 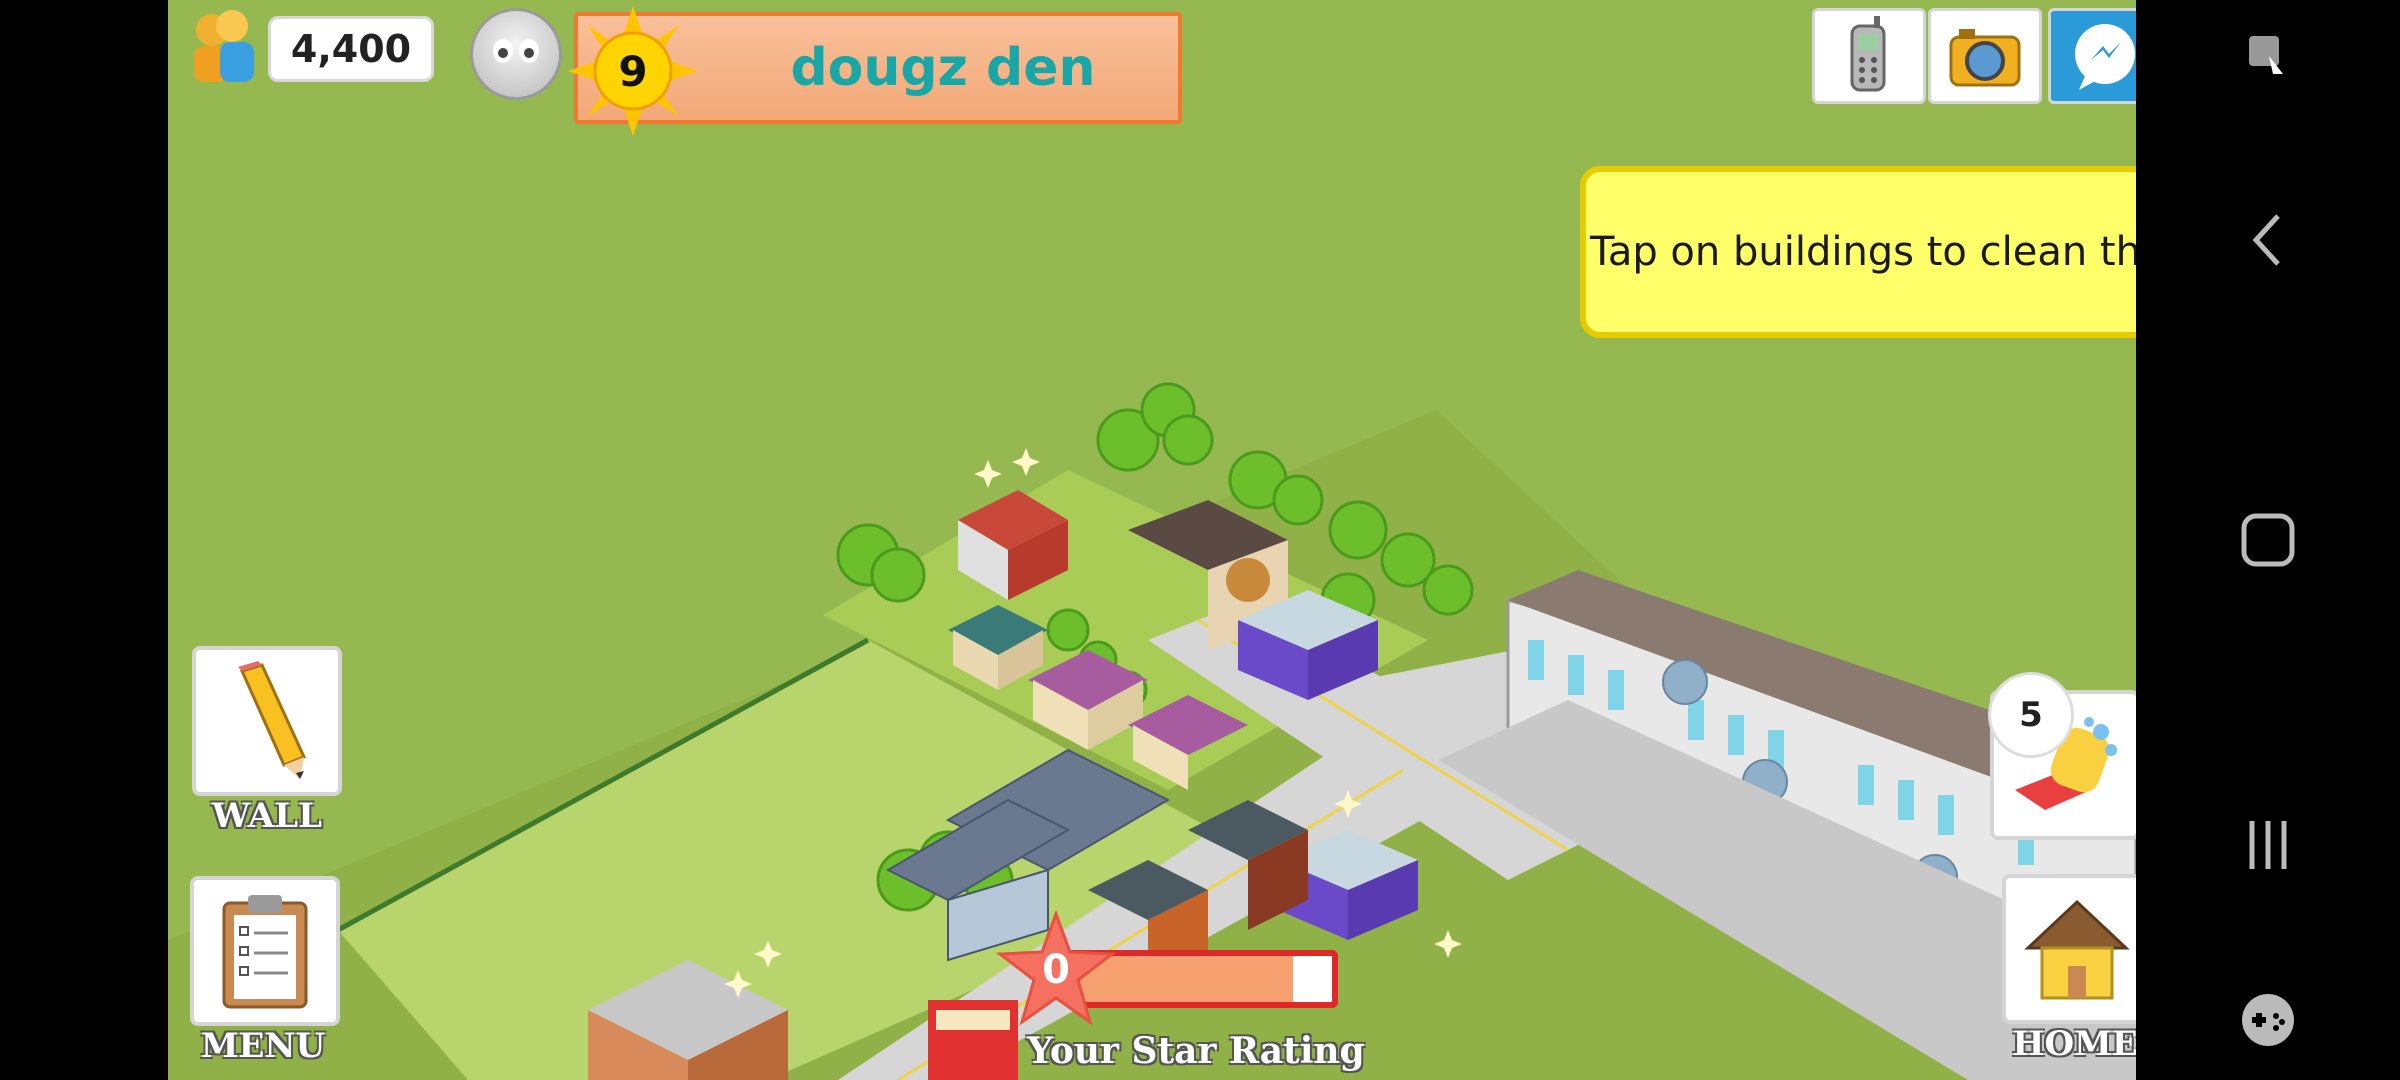 What do you see at coordinates (1312, 979) in the screenshot?
I see `star-progress-remaining` at bounding box center [1312, 979].